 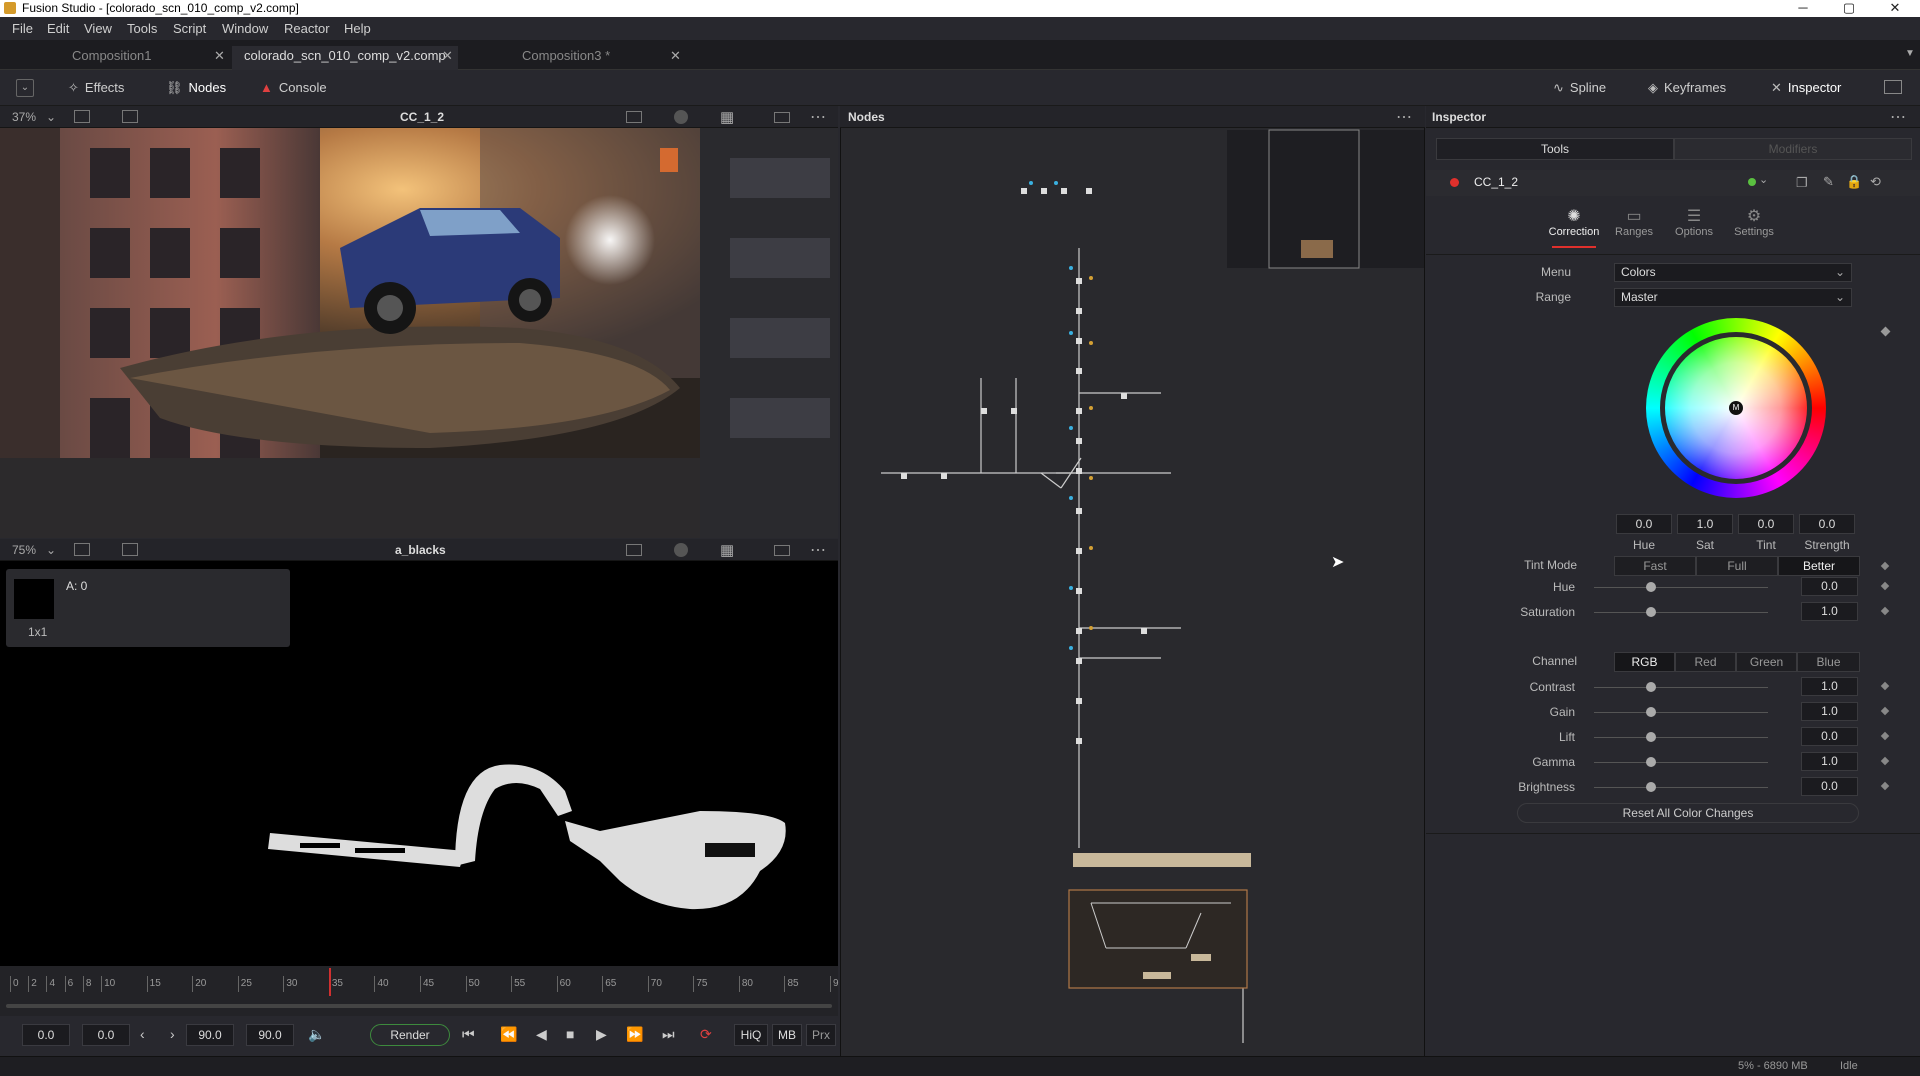 I want to click on viewer1-zoom: 37%, so click(x=24, y=117).